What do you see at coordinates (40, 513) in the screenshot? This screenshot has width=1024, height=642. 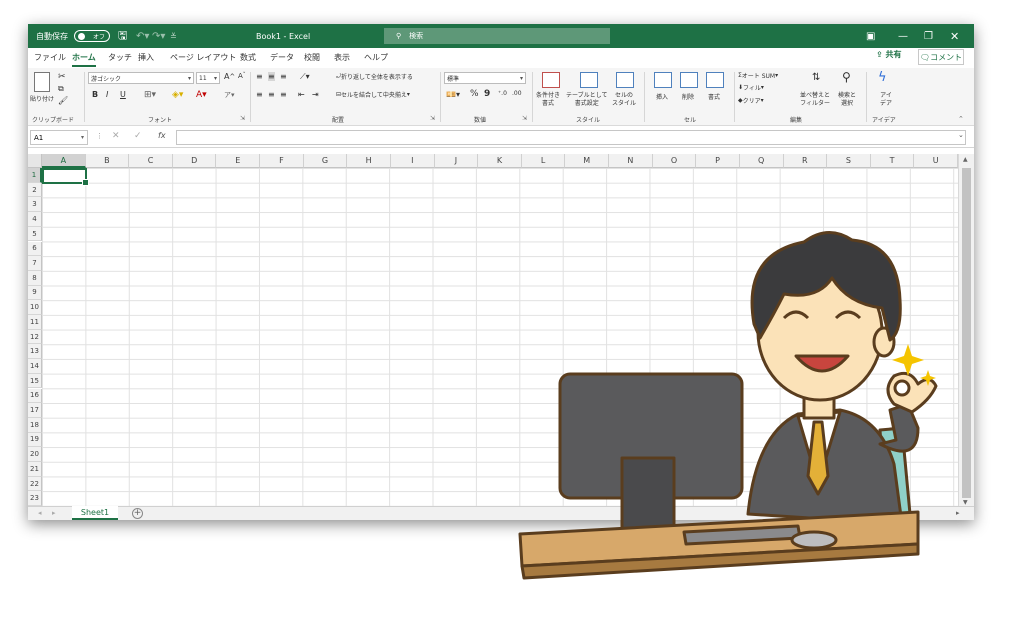 I see `previous-sheet-icon: ◂` at bounding box center [40, 513].